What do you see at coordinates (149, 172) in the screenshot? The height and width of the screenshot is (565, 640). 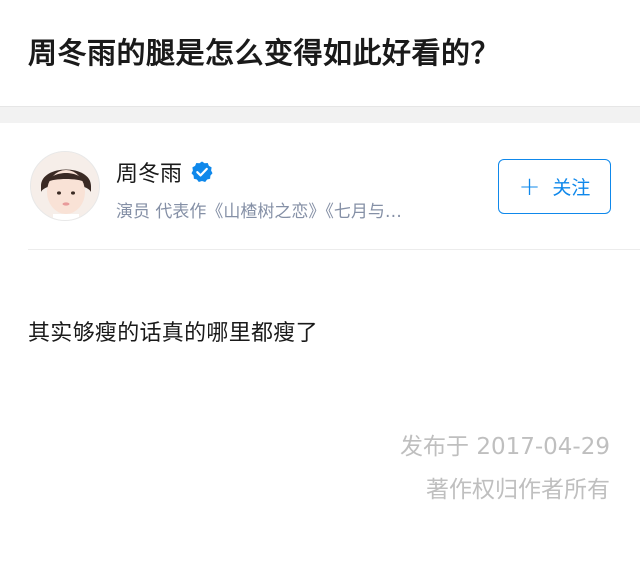 I see `author-name: 周冬雨` at bounding box center [149, 172].